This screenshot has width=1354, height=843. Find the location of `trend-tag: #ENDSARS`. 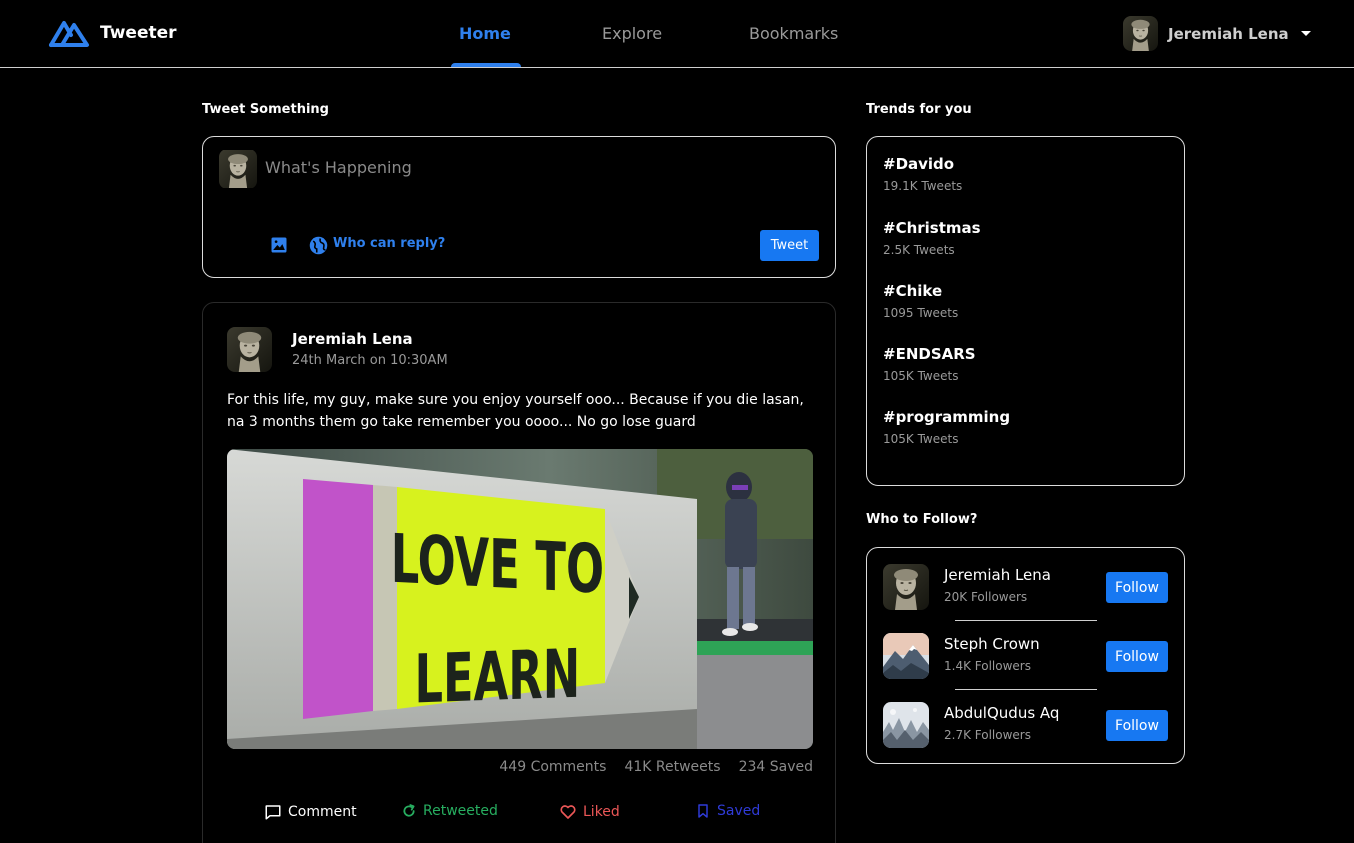

trend-tag: #ENDSARS is located at coordinates (929, 354).